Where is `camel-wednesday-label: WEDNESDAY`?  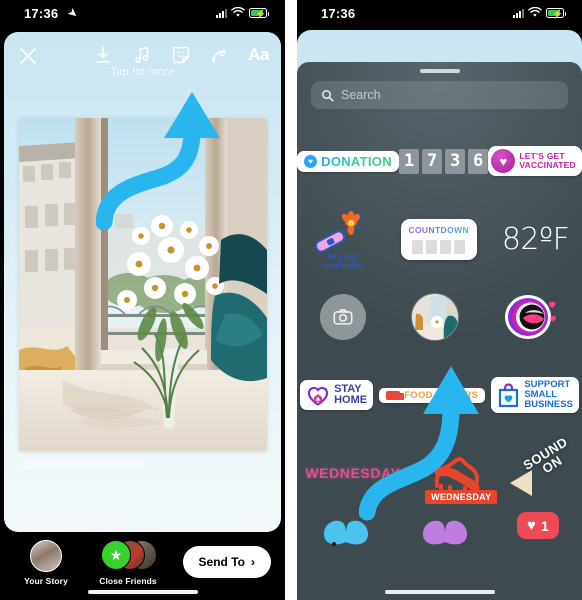
camel-wednesday-label: WEDNESDAY is located at coordinates (461, 497).